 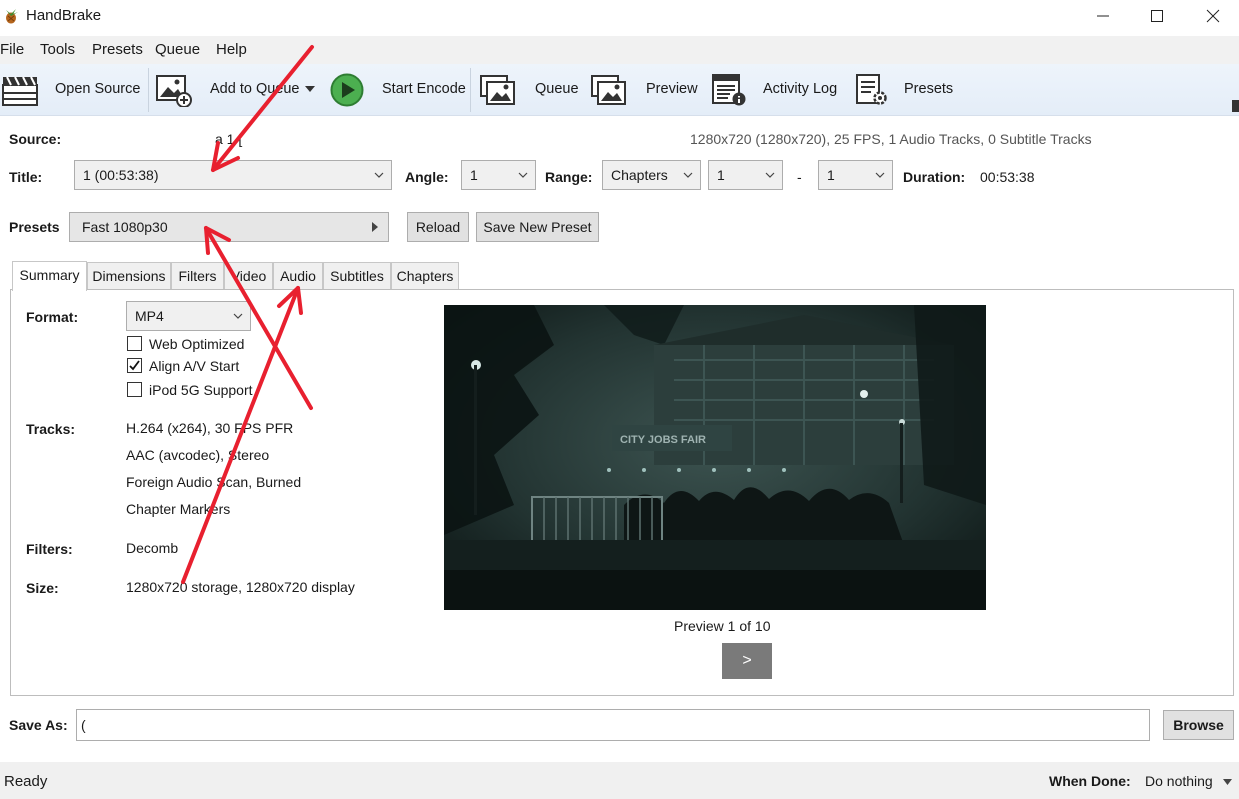 What do you see at coordinates (619, 16) in the screenshot?
I see `title-bar: HandBrake` at bounding box center [619, 16].